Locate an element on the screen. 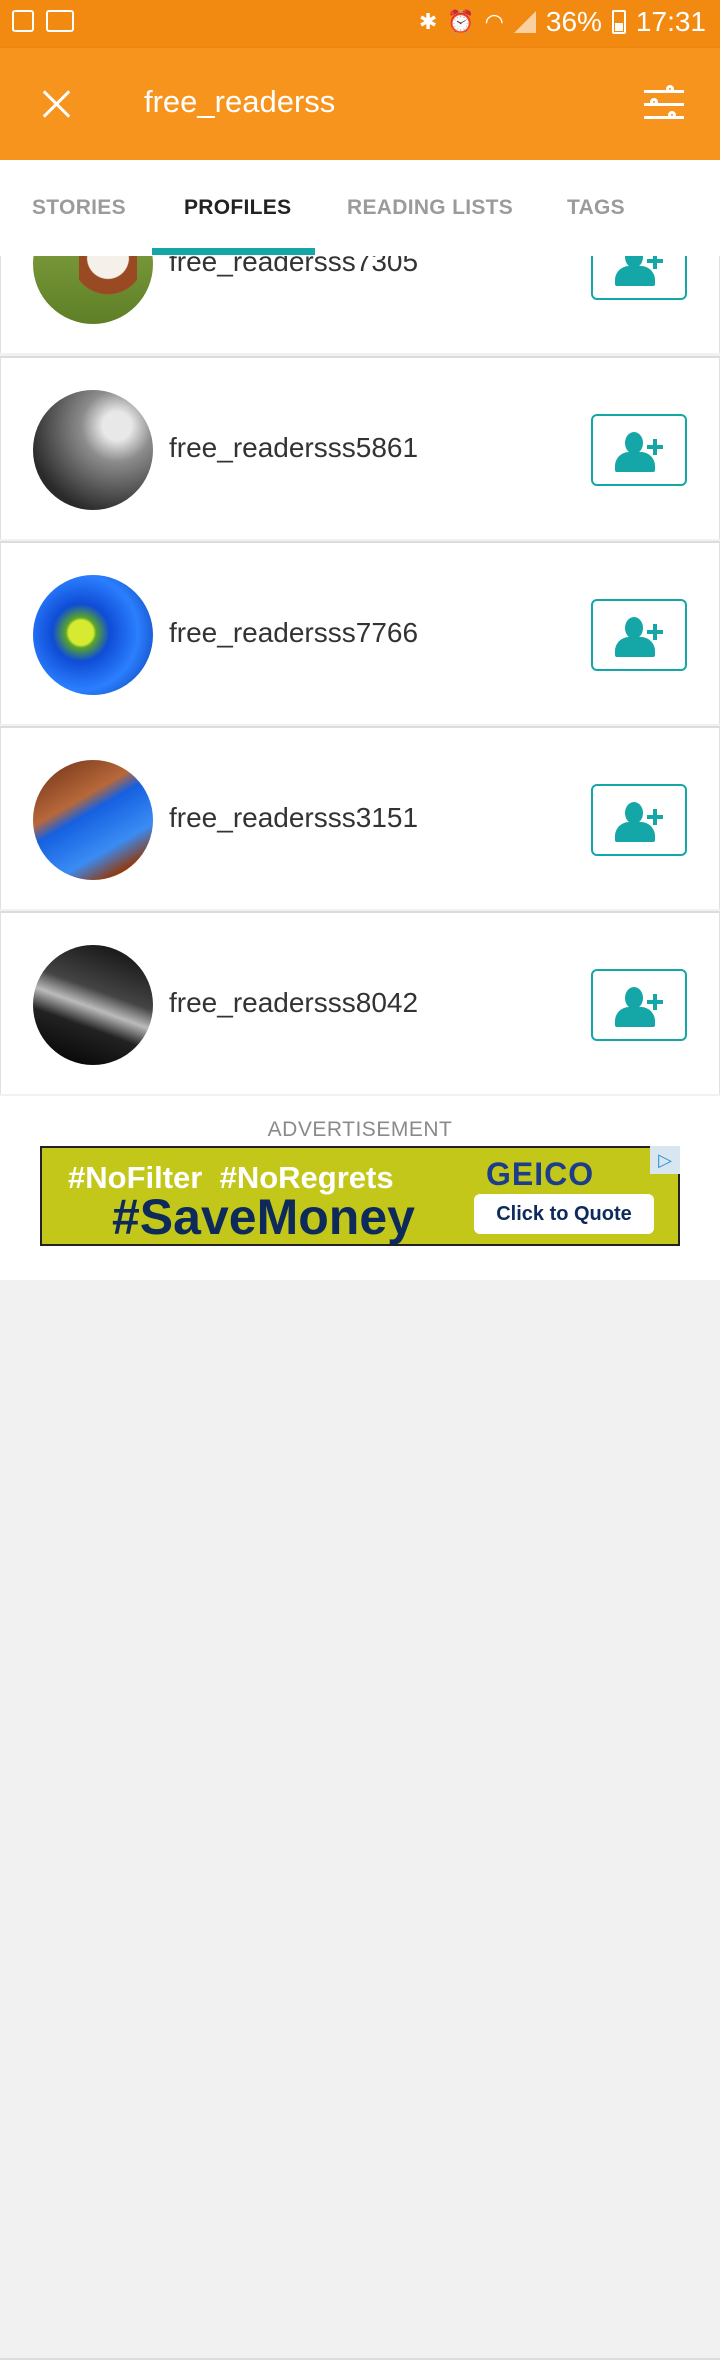 The image size is (720, 2376). username: free_readersss8042 is located at coordinates (293, 1003).